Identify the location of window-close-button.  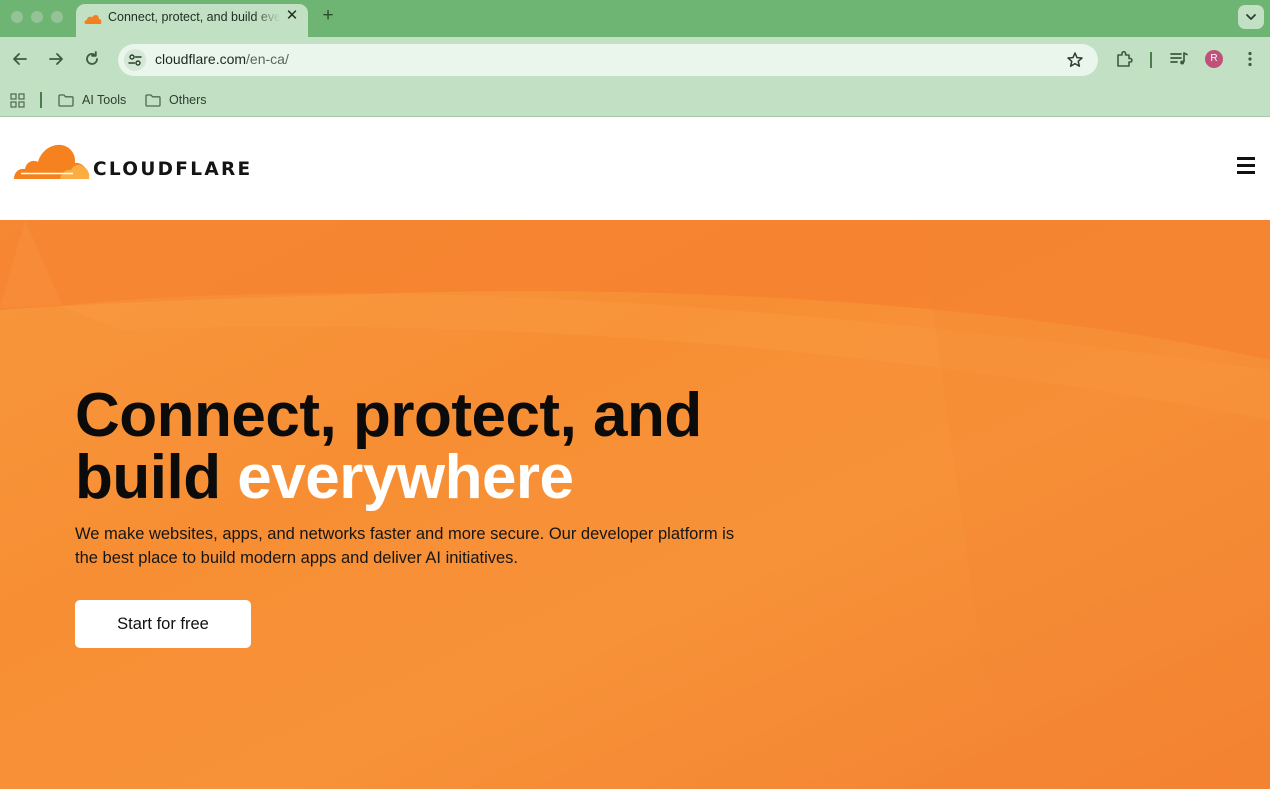
(17, 17).